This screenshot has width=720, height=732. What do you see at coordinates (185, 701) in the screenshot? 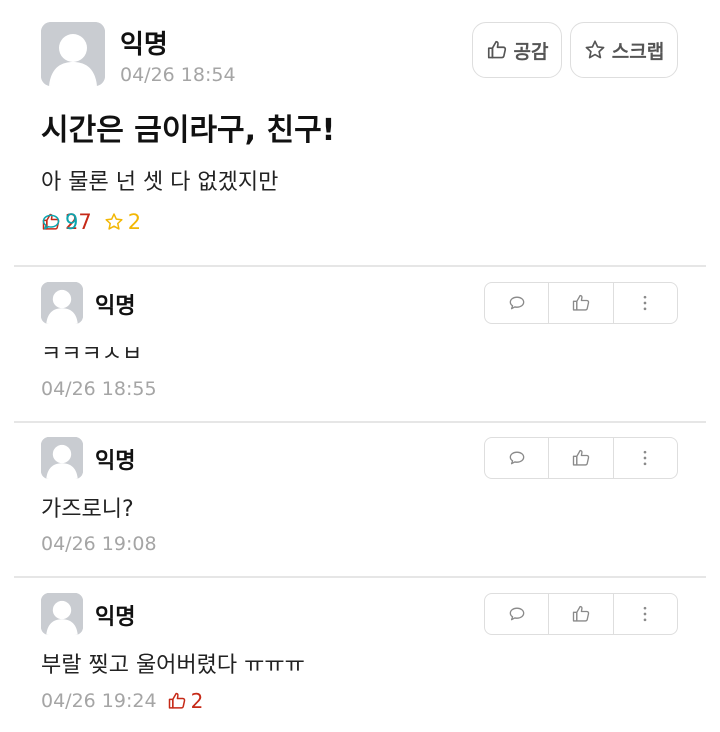
I see `comment-like-count: 2` at bounding box center [185, 701].